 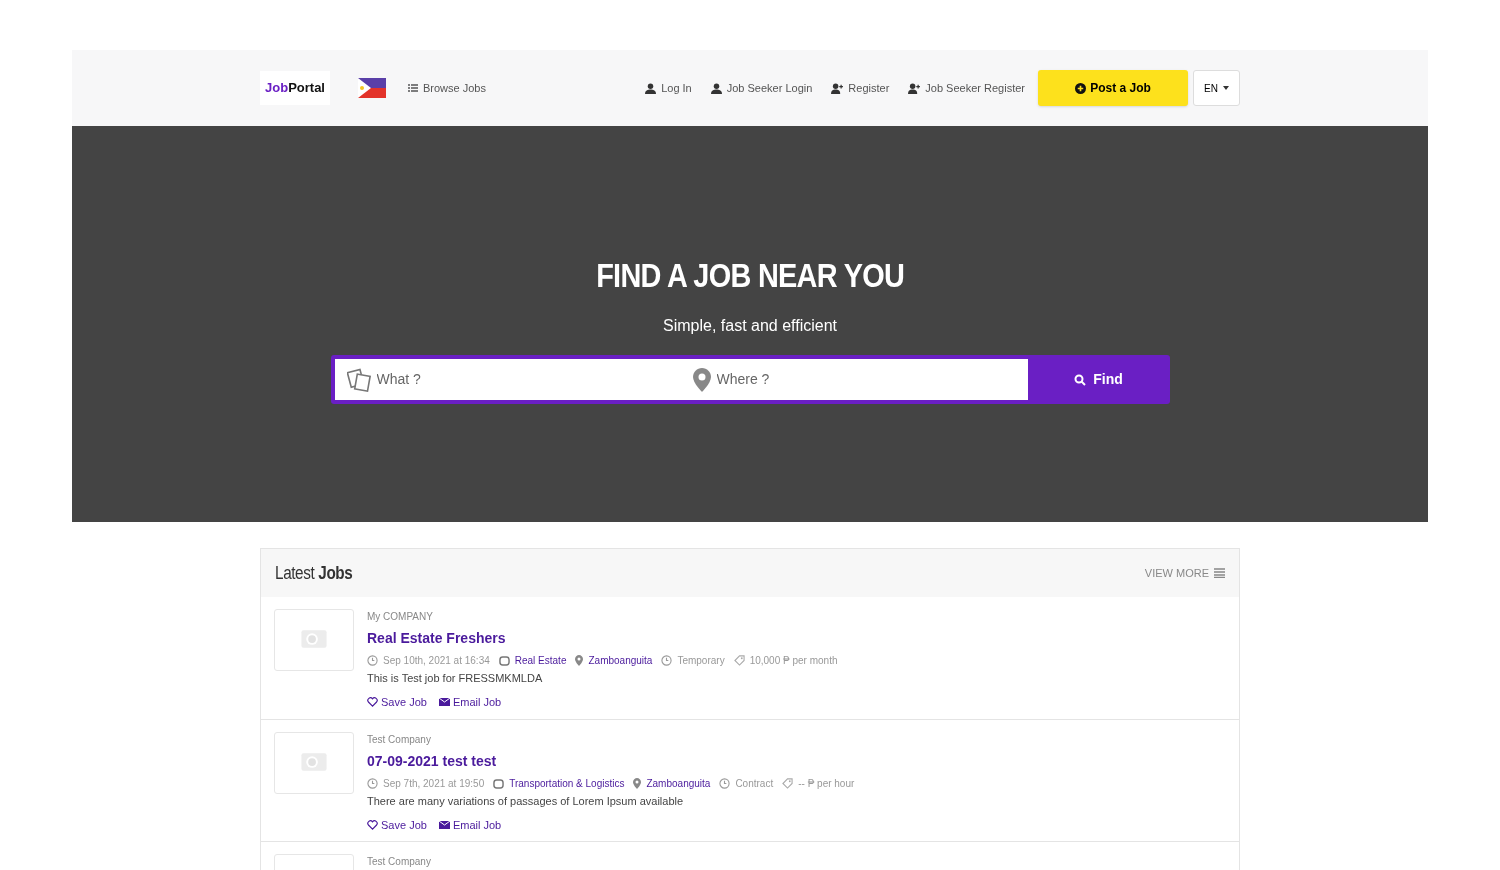 What do you see at coordinates (1219, 573) in the screenshot?
I see `menu-icon` at bounding box center [1219, 573].